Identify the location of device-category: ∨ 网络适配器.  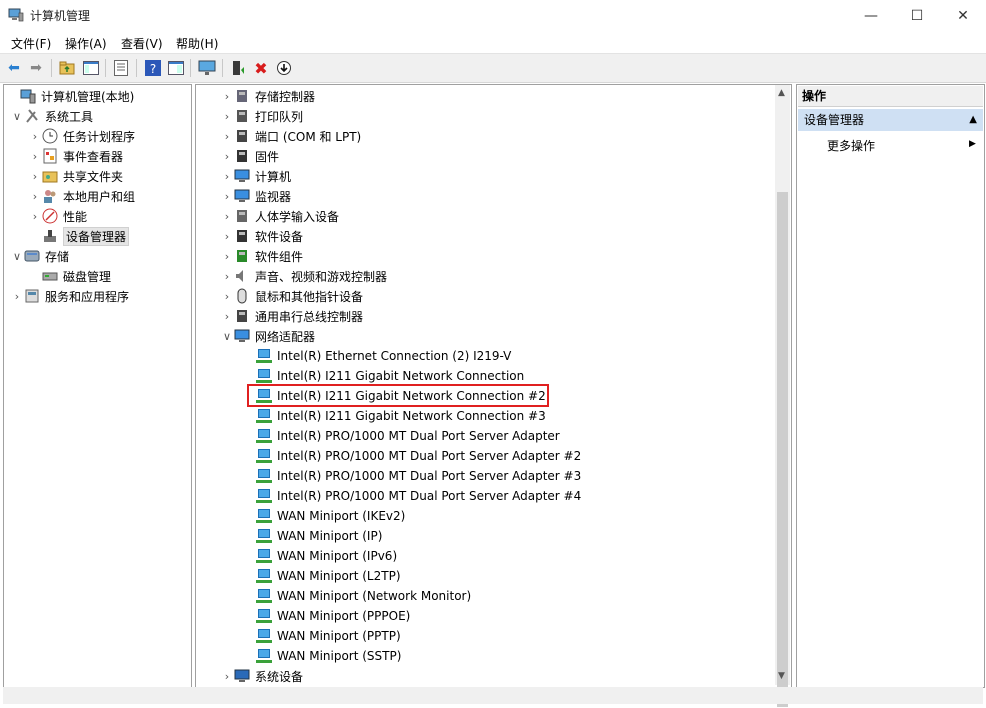
(267, 336).